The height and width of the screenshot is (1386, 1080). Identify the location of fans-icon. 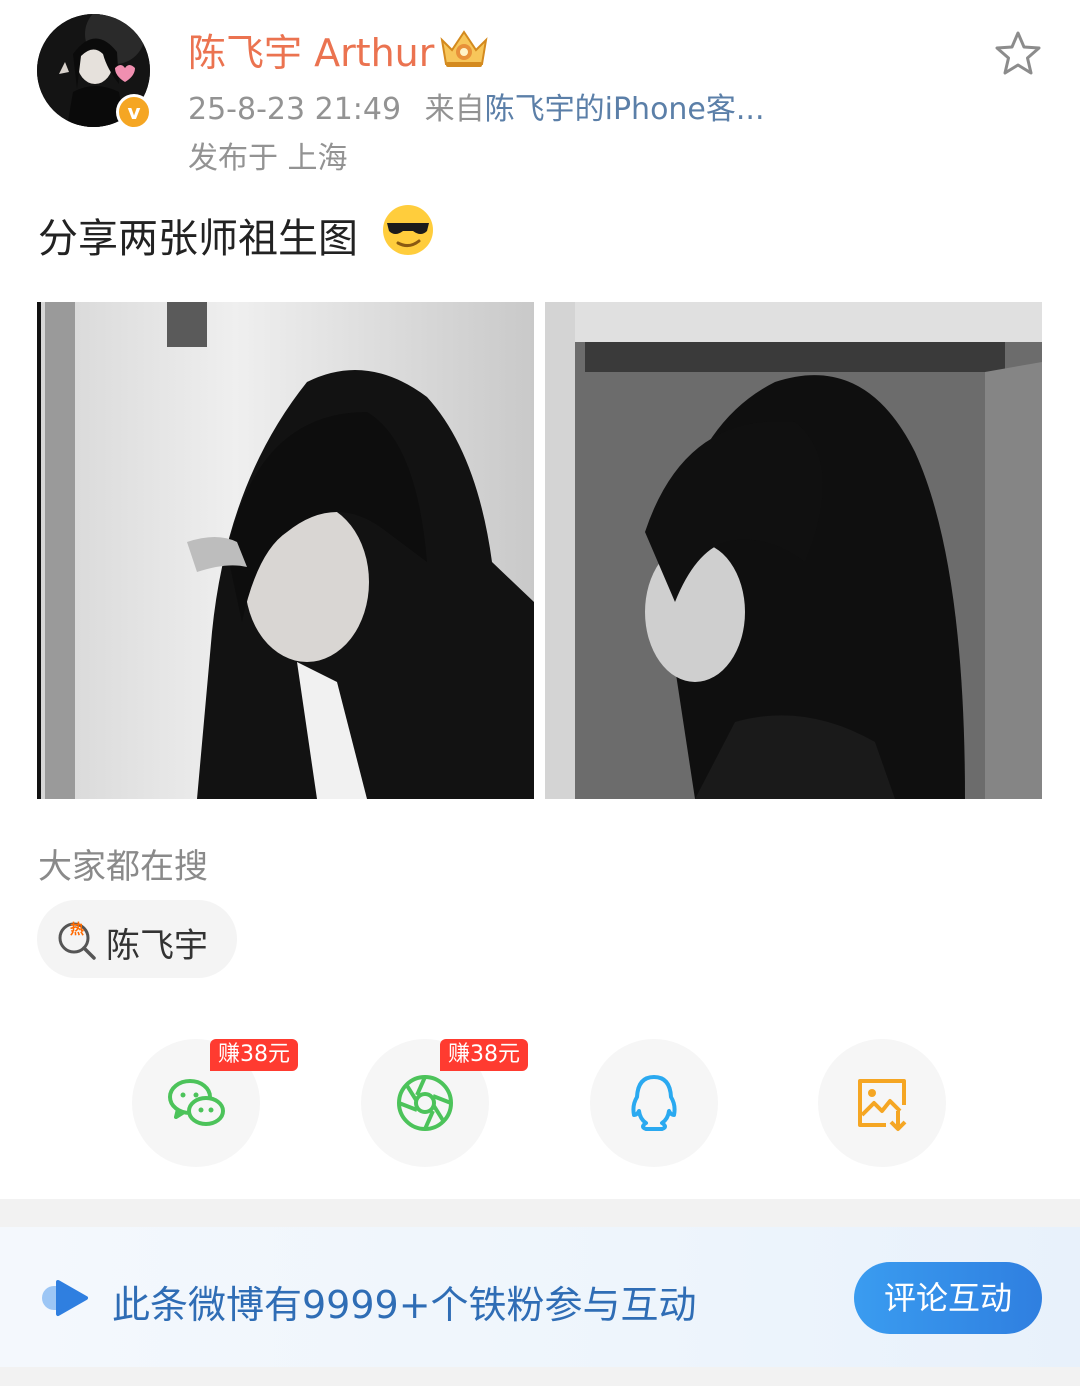
(65, 1298).